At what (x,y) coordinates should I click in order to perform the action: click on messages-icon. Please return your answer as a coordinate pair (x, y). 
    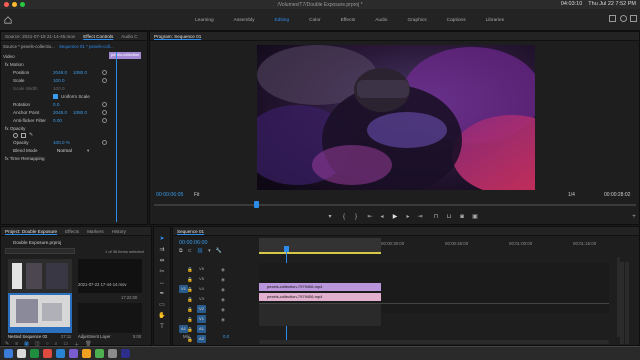
    Looking at the image, I should click on (34, 353).